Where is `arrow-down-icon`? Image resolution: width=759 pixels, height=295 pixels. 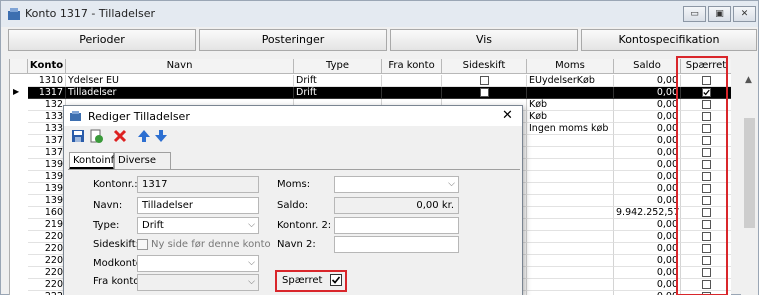 arrow-down-icon is located at coordinates (161, 136).